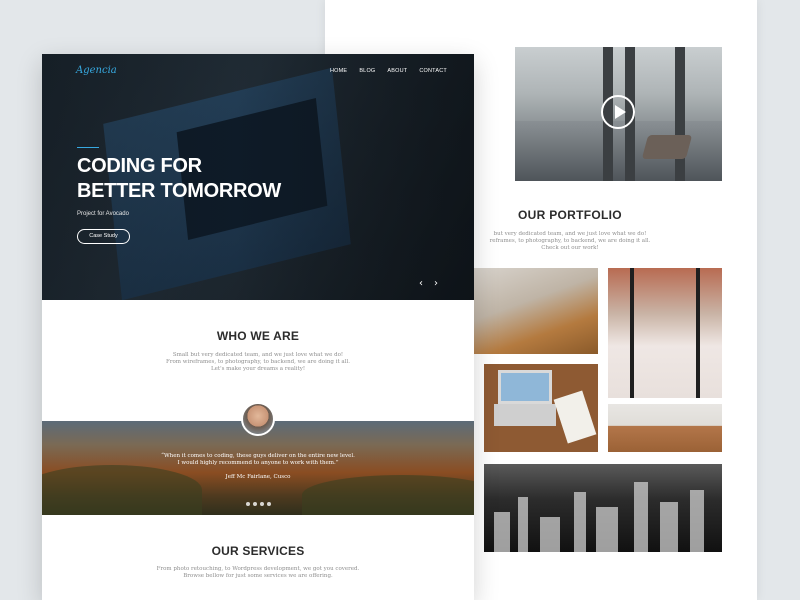 The width and height of the screenshot is (800, 600). What do you see at coordinates (103, 236) in the screenshot?
I see `case-study-button: Case Study` at bounding box center [103, 236].